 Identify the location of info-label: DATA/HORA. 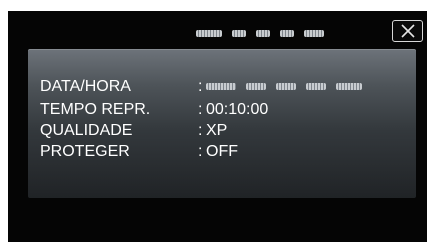
(85, 86).